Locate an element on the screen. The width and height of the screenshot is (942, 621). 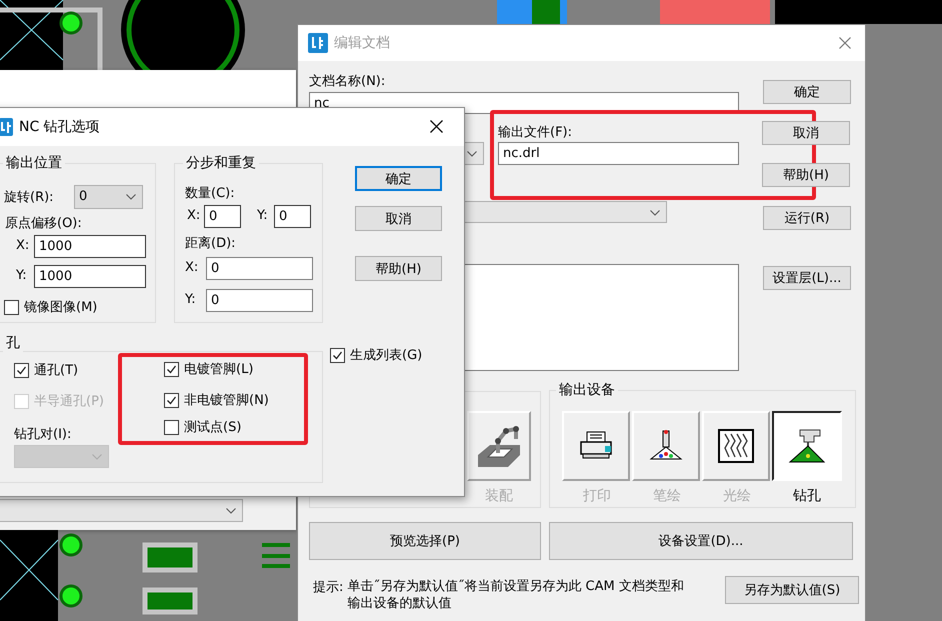
field-label: 原点偏移(O): is located at coordinates (43, 223).